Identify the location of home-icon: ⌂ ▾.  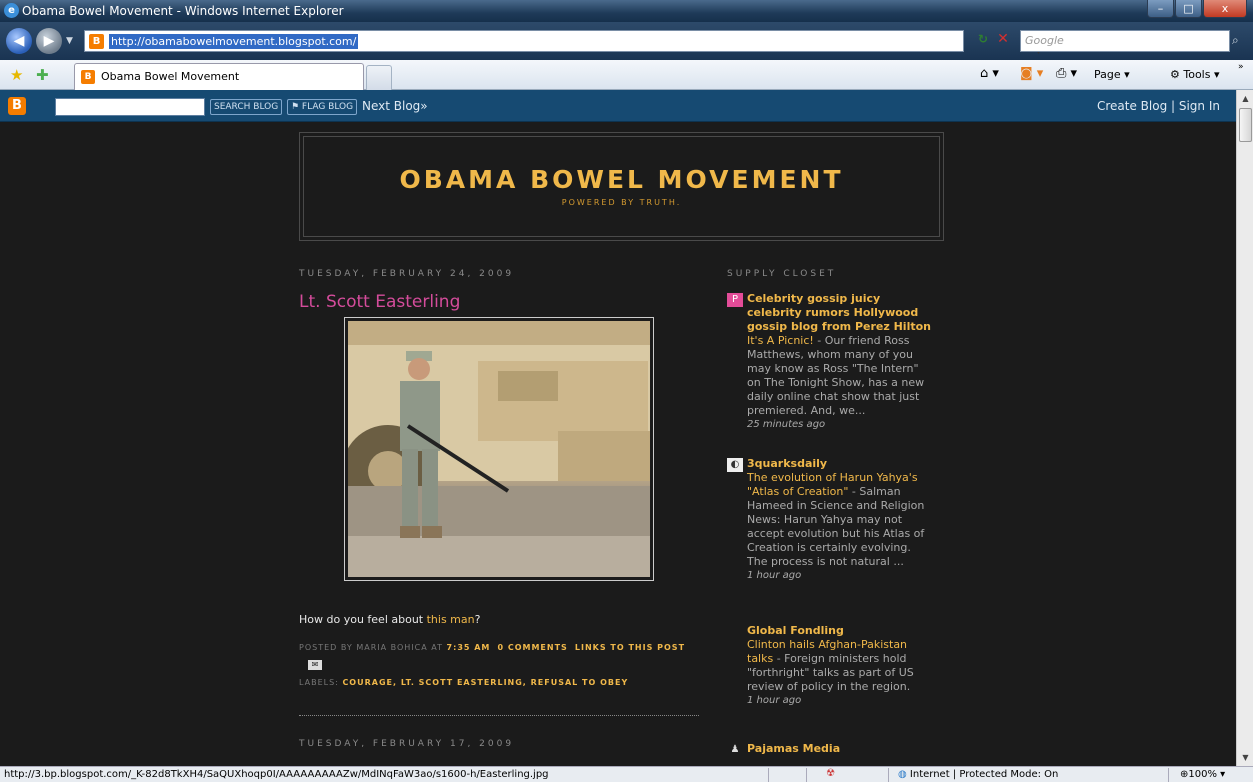
(989, 73).